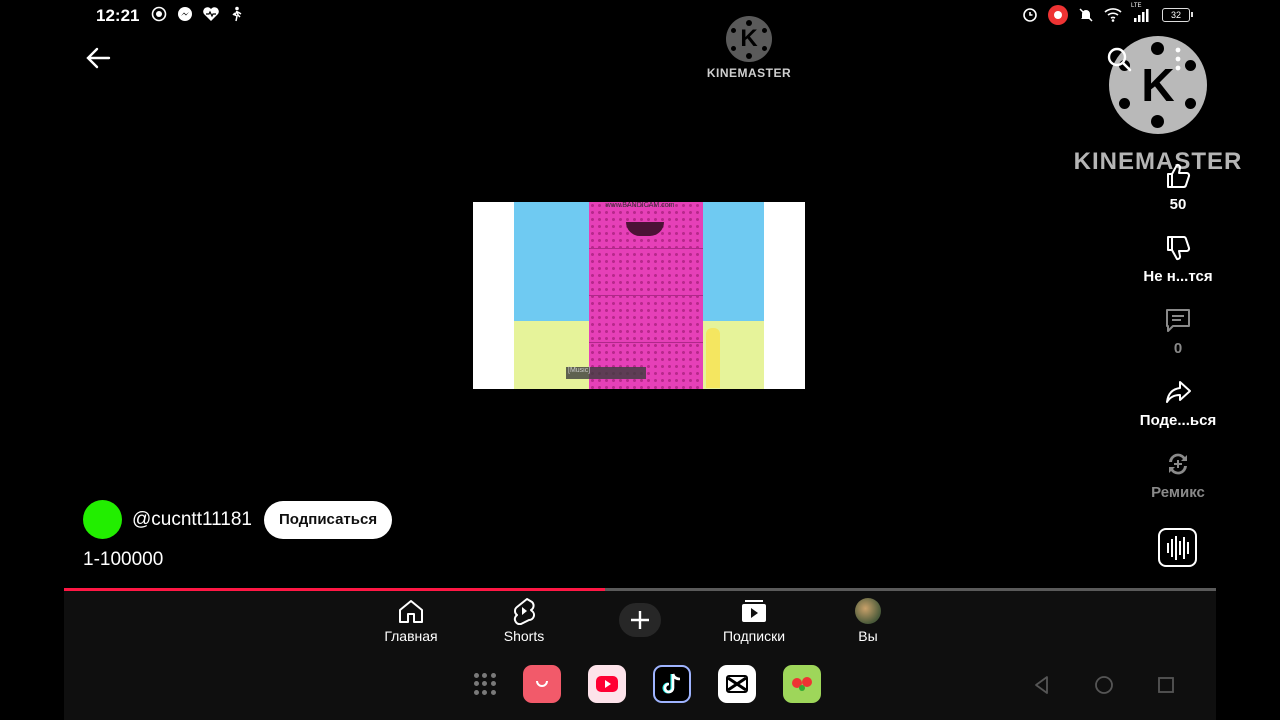 This screenshot has height=720, width=1280. Describe the element at coordinates (737, 684) in the screenshot. I see `capcut-app-icon` at that location.